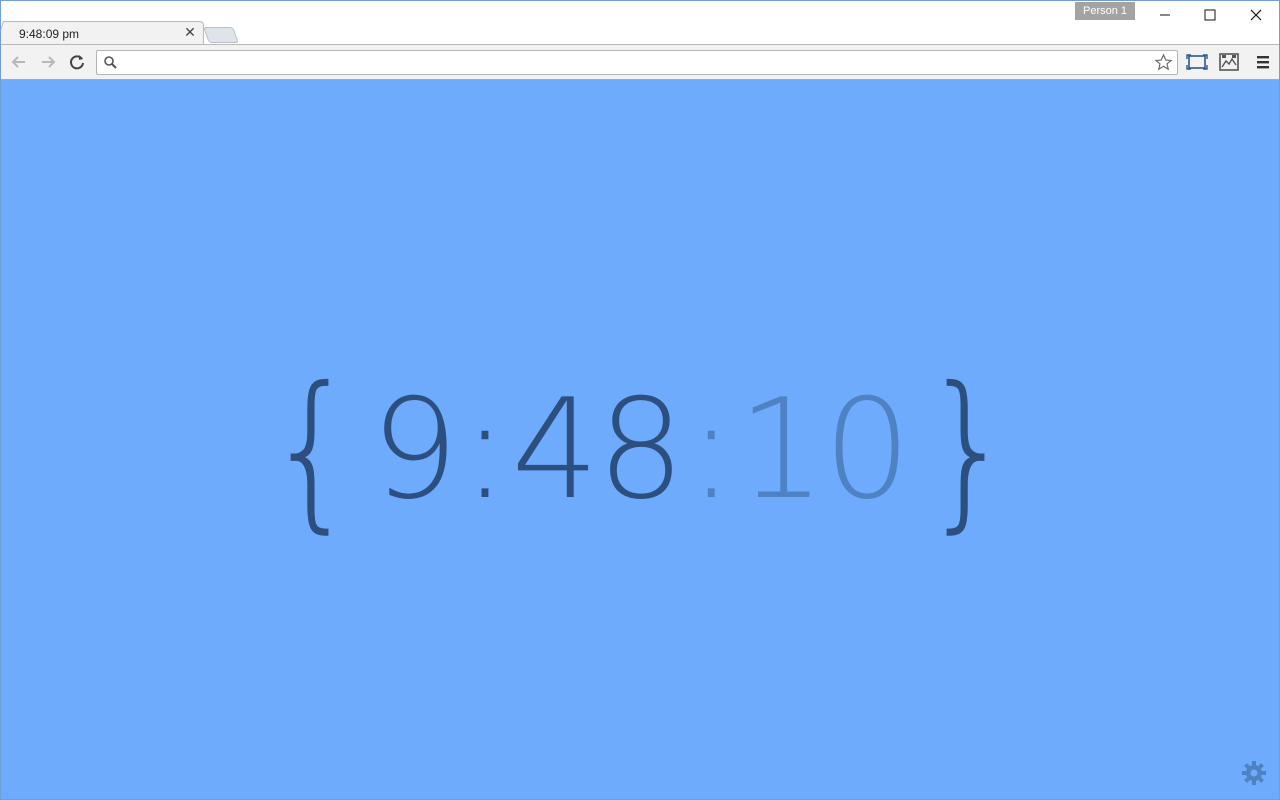 The image size is (1280, 800). I want to click on profile-badge: Person 1, so click(1105, 11).